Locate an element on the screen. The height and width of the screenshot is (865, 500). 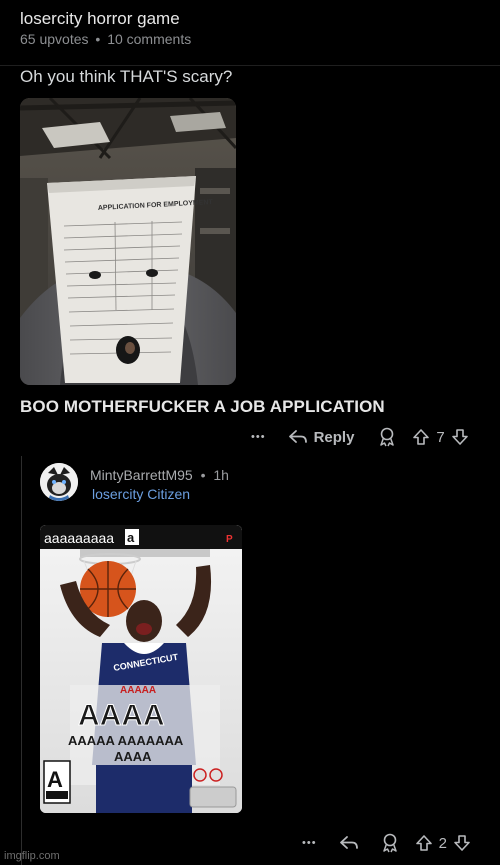
avatar-character-icon is located at coordinates (59, 482).